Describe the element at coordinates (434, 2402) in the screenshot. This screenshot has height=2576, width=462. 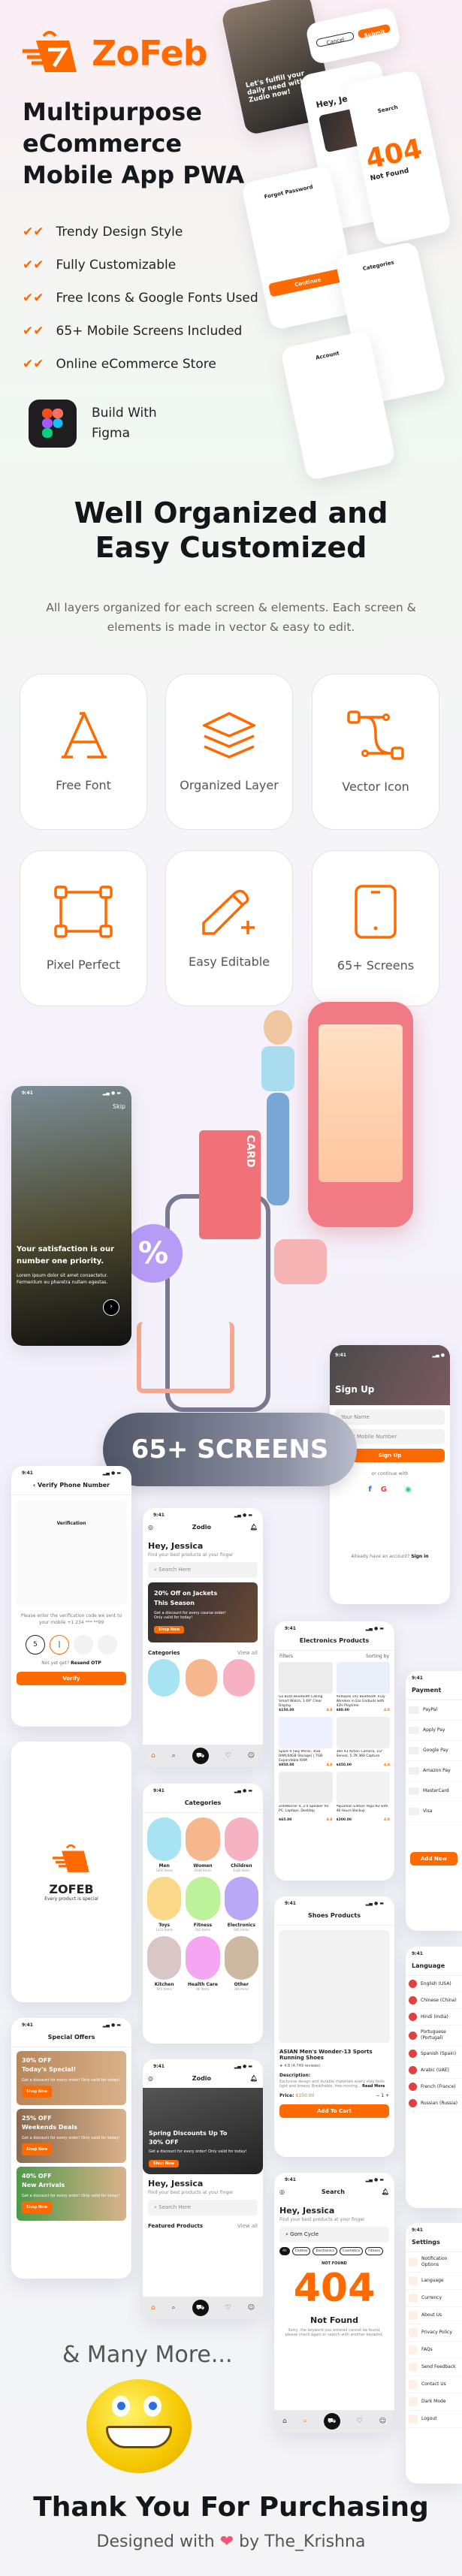
I see `settings-item: Dark Mode` at that location.